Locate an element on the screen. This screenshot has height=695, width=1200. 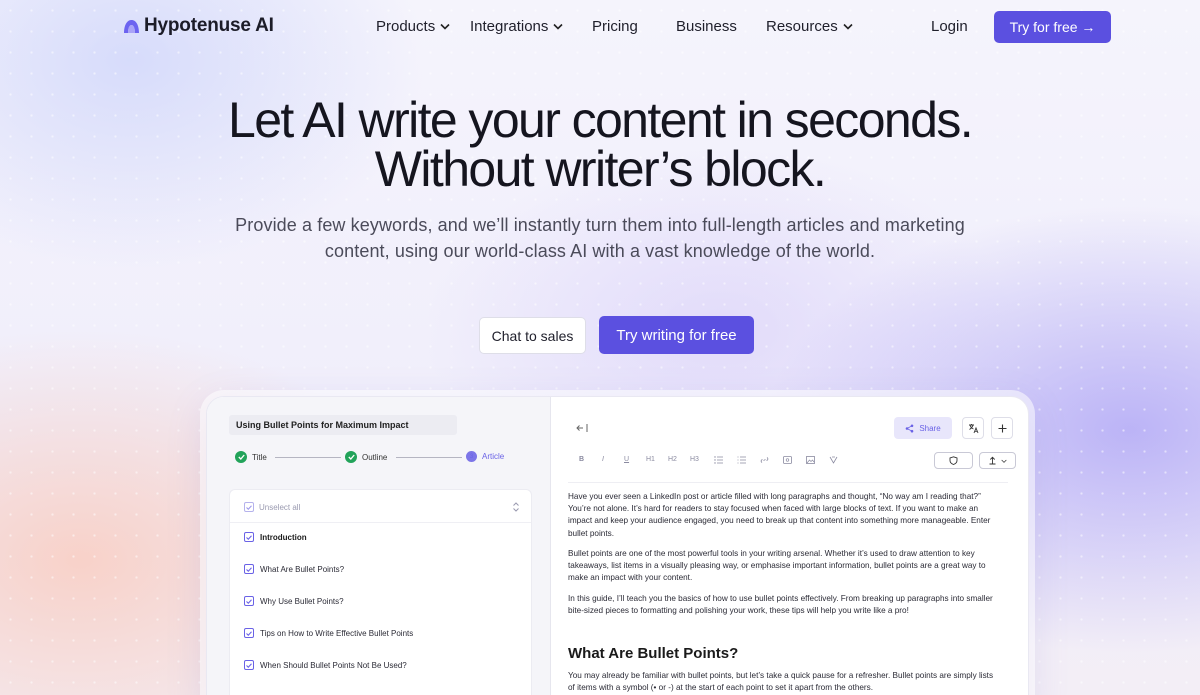
sort-chevrons-icon is located at coordinates (516, 507).